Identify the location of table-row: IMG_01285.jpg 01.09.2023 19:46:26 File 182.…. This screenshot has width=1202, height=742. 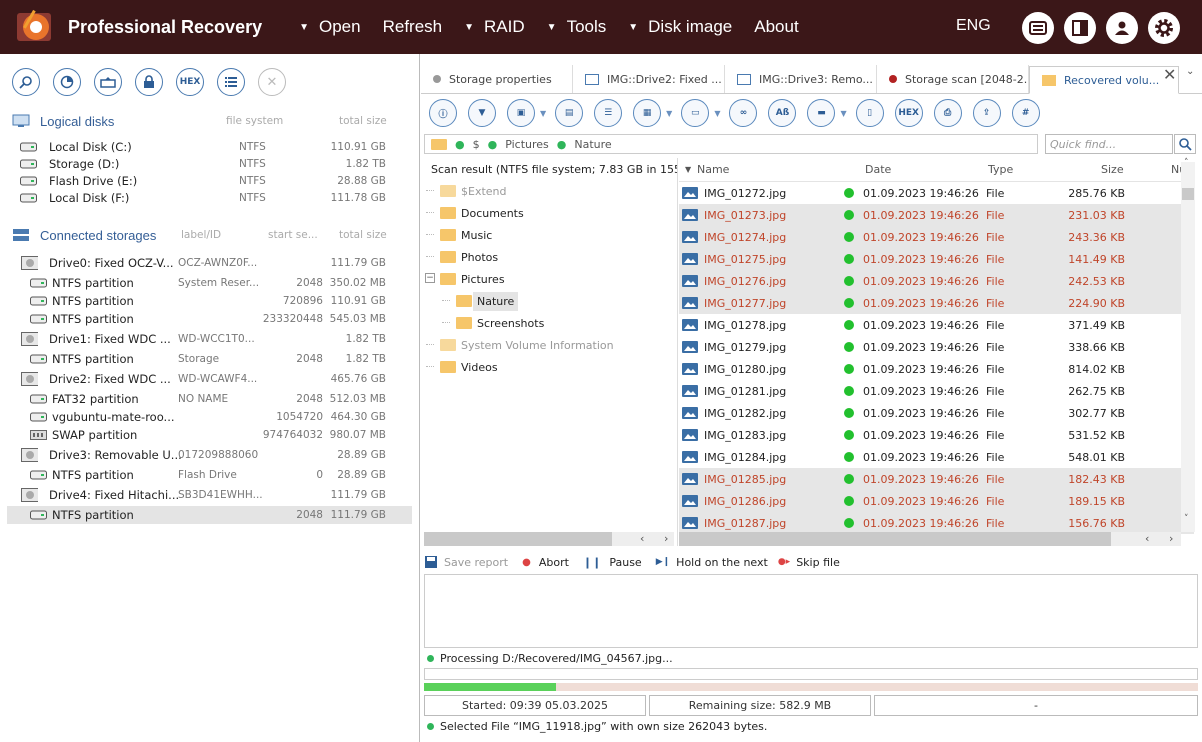
(936, 479).